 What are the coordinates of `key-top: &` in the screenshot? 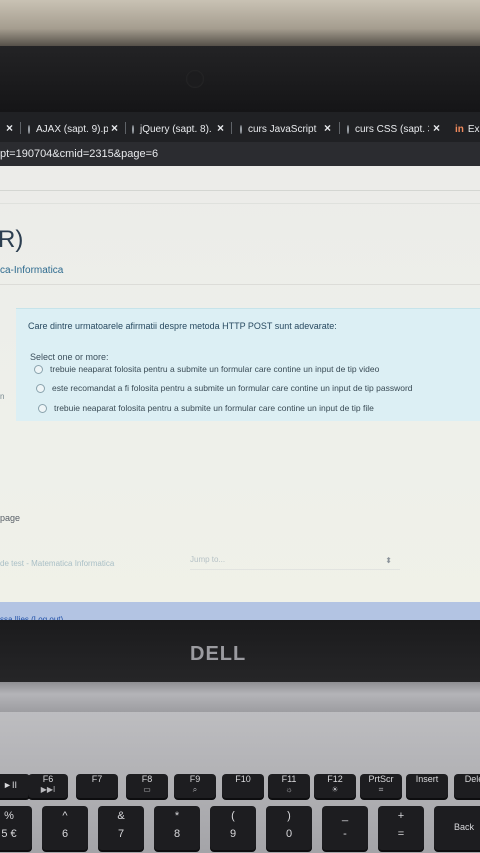 It's located at (121, 816).